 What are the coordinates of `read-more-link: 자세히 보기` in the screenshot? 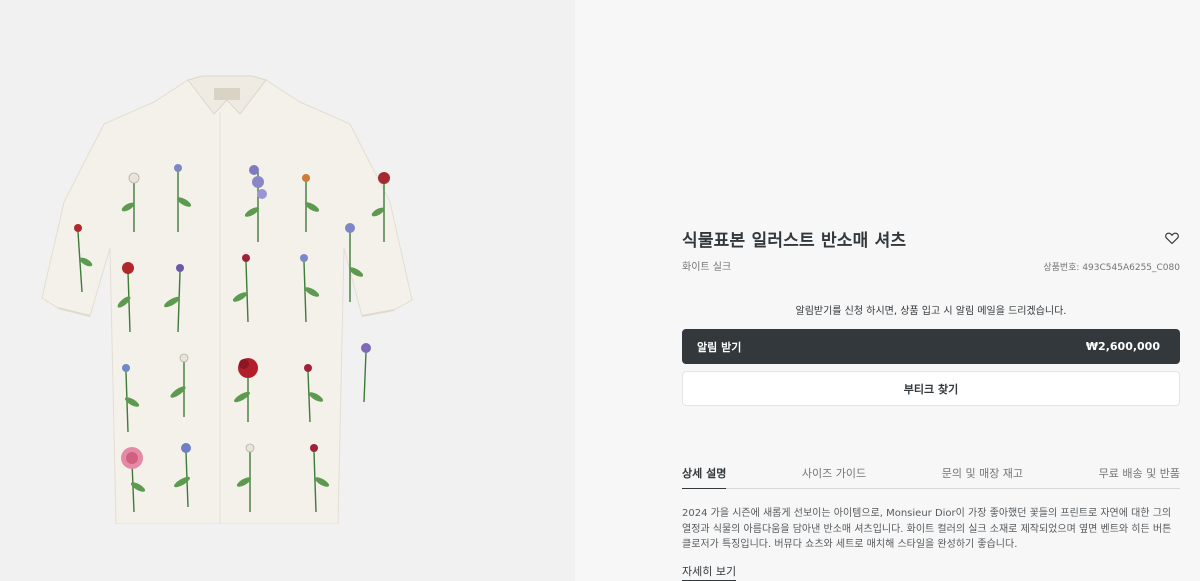 It's located at (709, 572).